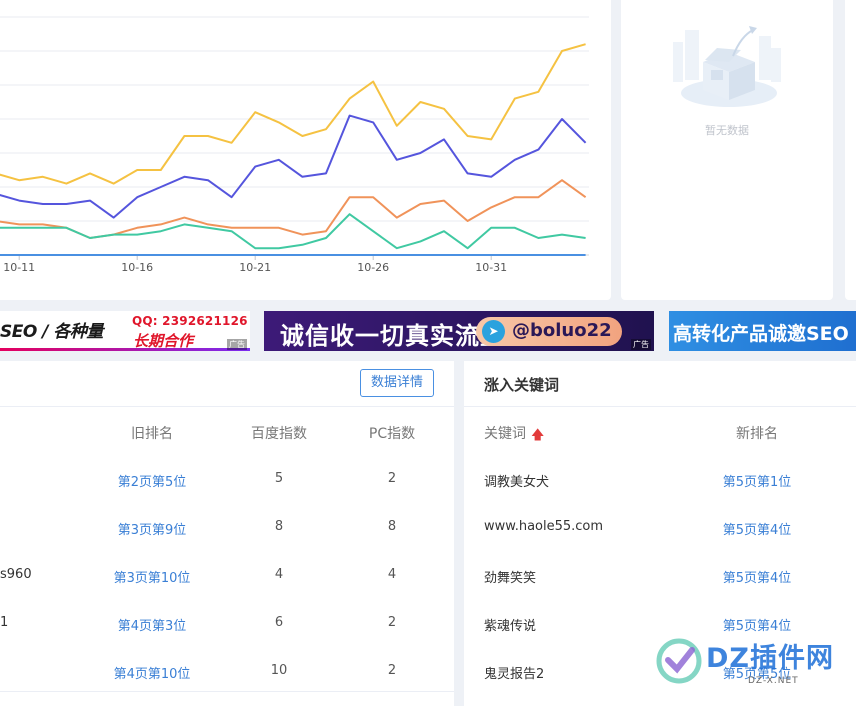 The image size is (856, 706). I want to click on x-tick-label: 10-26, so click(373, 267).